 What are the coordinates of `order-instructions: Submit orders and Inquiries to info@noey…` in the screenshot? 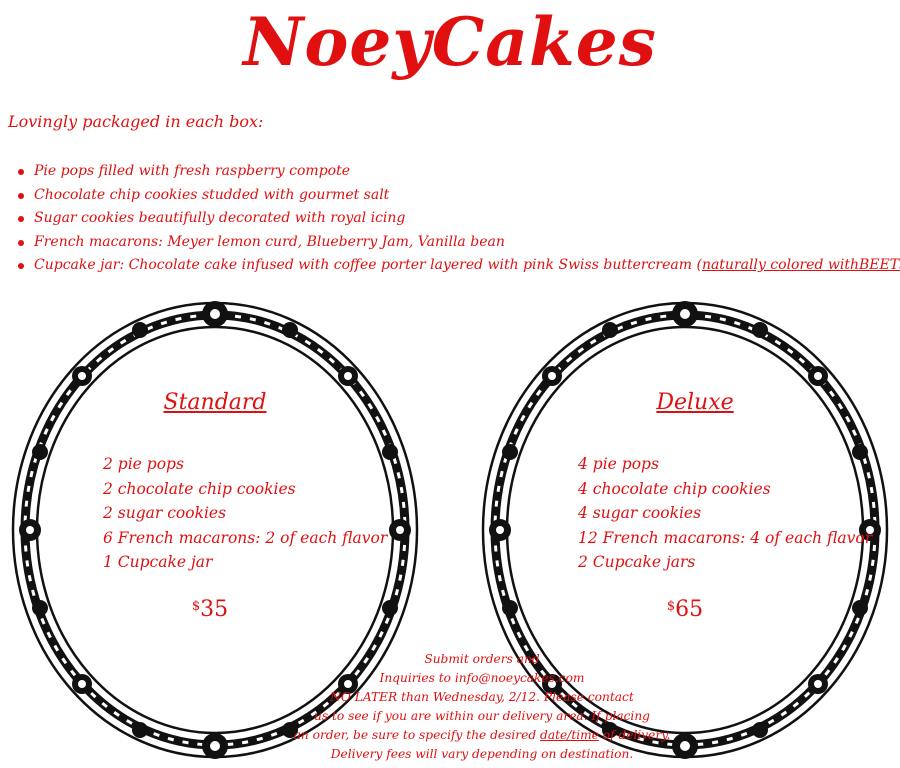 It's located at (482, 707).